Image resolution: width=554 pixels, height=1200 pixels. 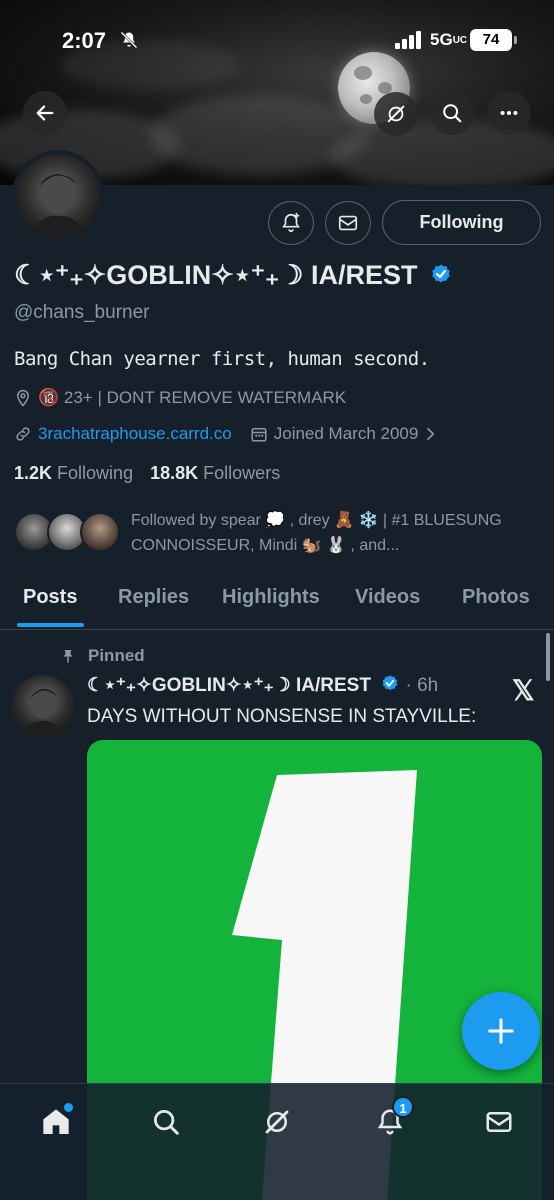 I want to click on profile-website-link: 3rachatraphouse.carrd.co, so click(x=135, y=434).